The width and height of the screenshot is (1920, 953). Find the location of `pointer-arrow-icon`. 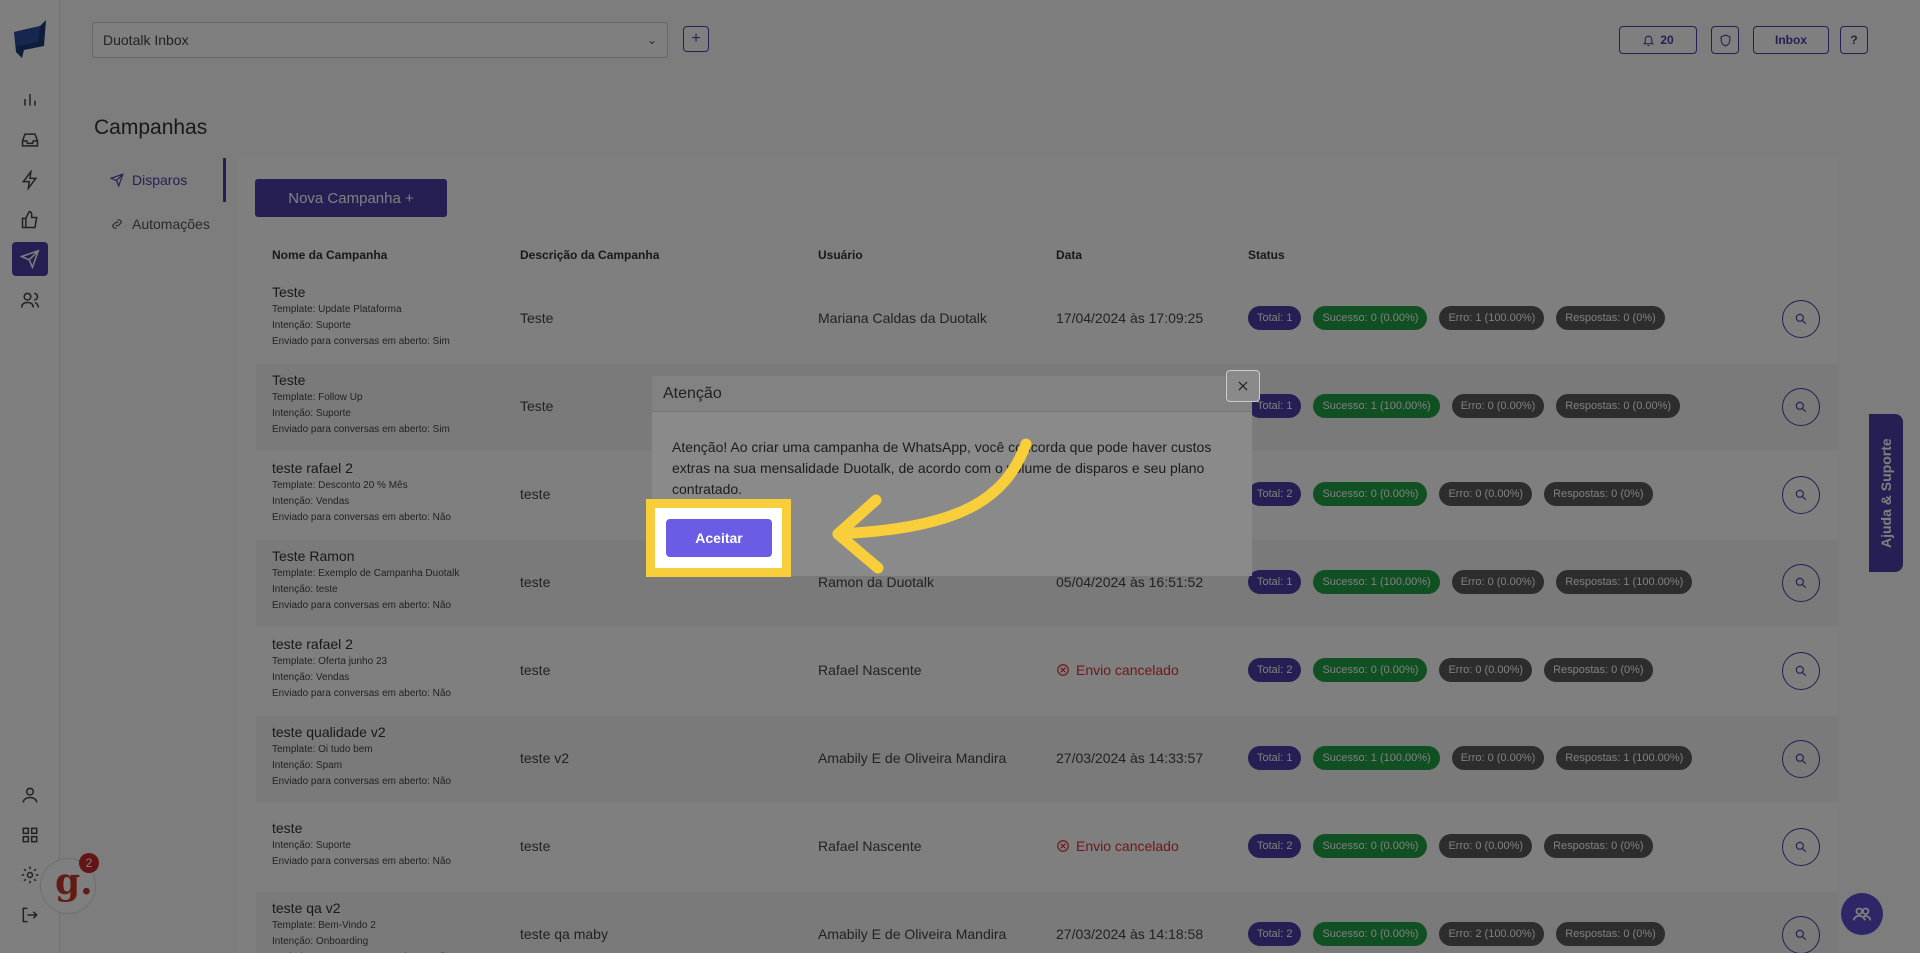

pointer-arrow-icon is located at coordinates (932, 506).